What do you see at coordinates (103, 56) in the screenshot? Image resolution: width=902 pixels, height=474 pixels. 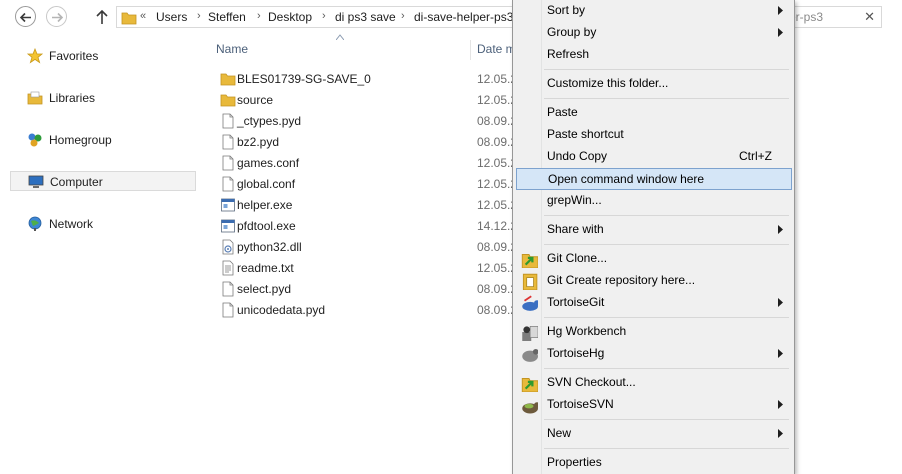 I see `sidebar-item-favorites: Favorites` at bounding box center [103, 56].